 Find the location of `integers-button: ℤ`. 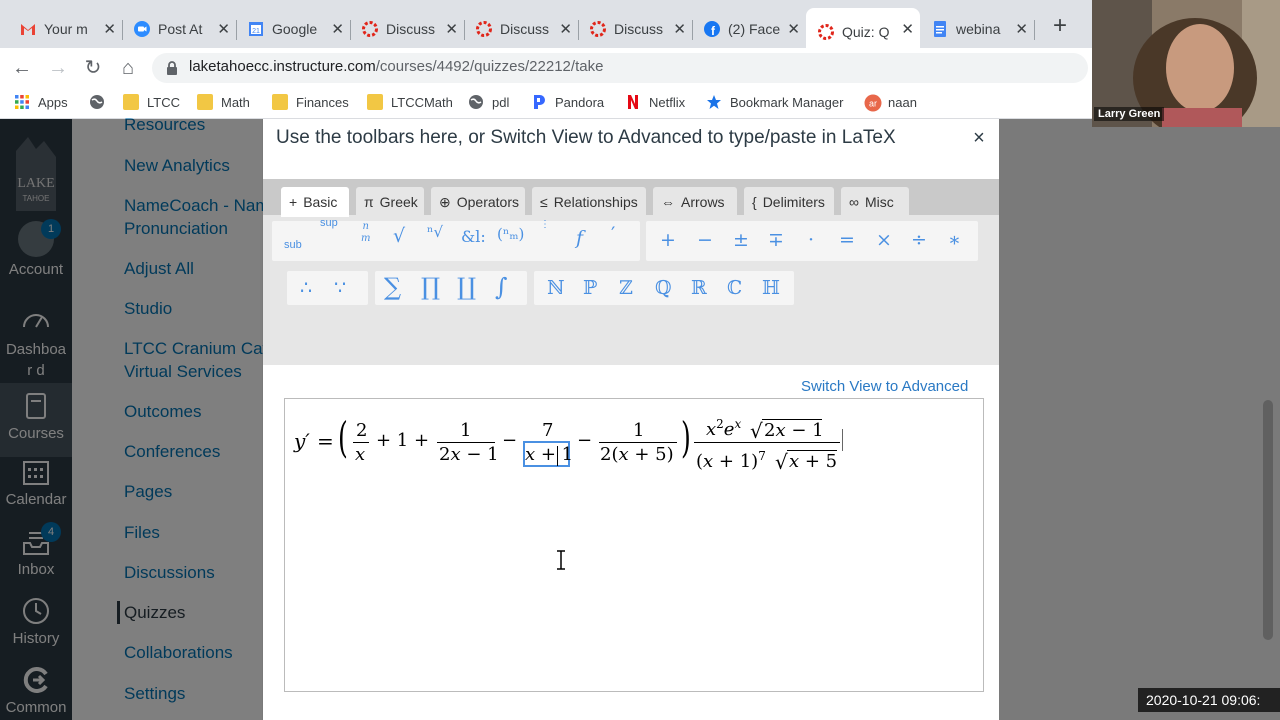

integers-button: ℤ is located at coordinates (626, 288).